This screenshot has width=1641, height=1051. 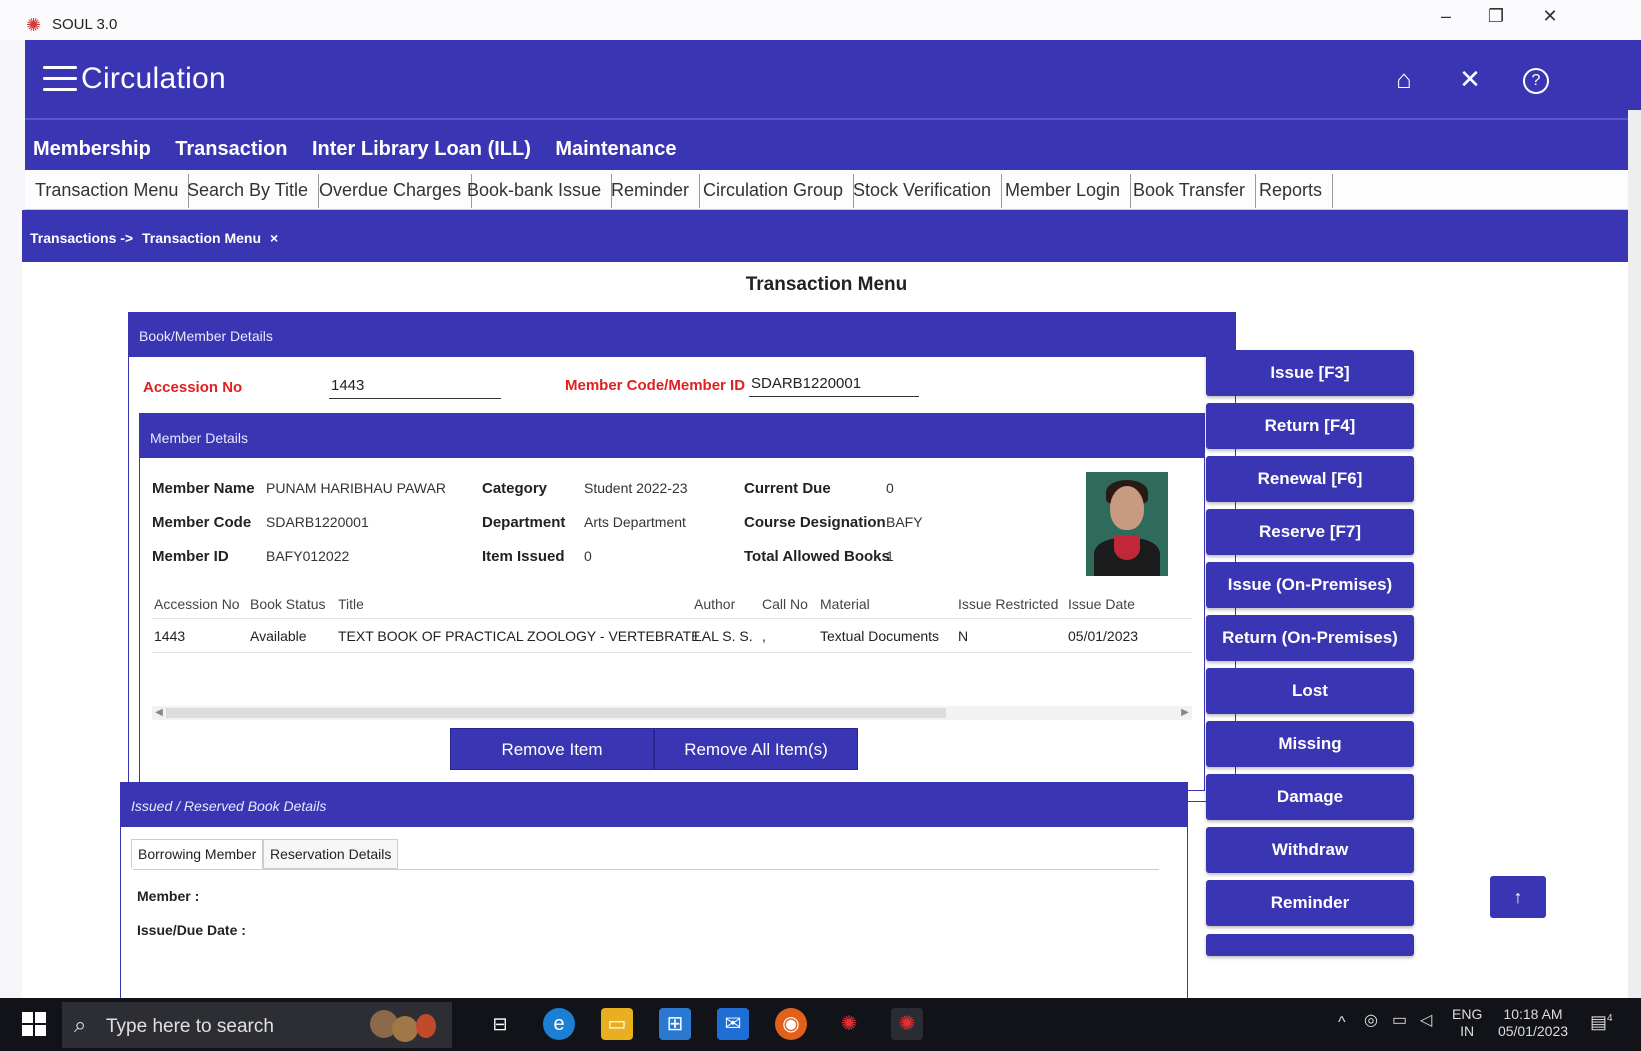 What do you see at coordinates (834, 384) in the screenshot?
I see `member-code-input` at bounding box center [834, 384].